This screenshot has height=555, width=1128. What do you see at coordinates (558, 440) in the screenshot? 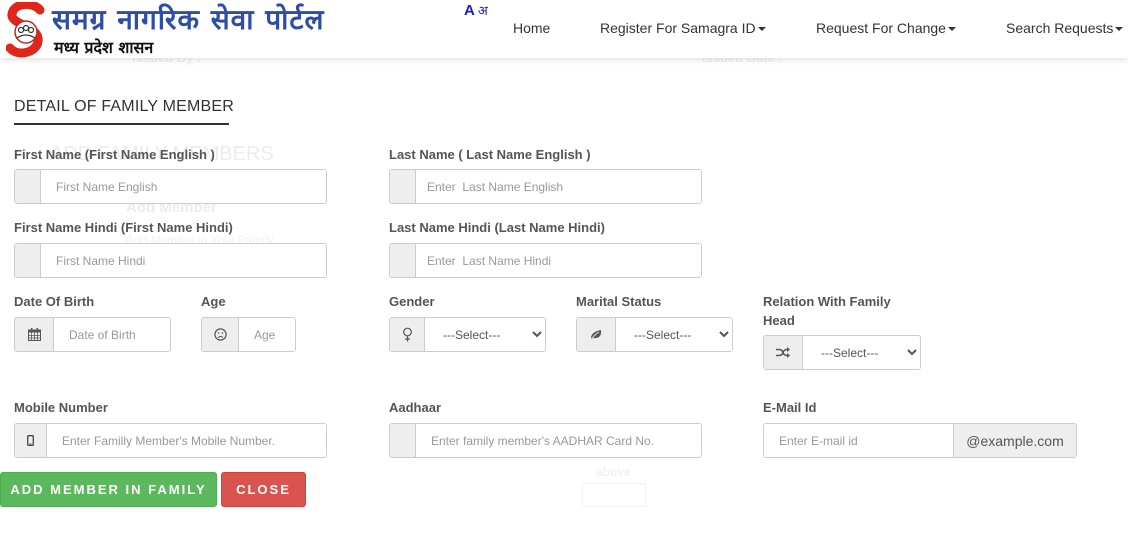
I see `aadhaar-input` at bounding box center [558, 440].